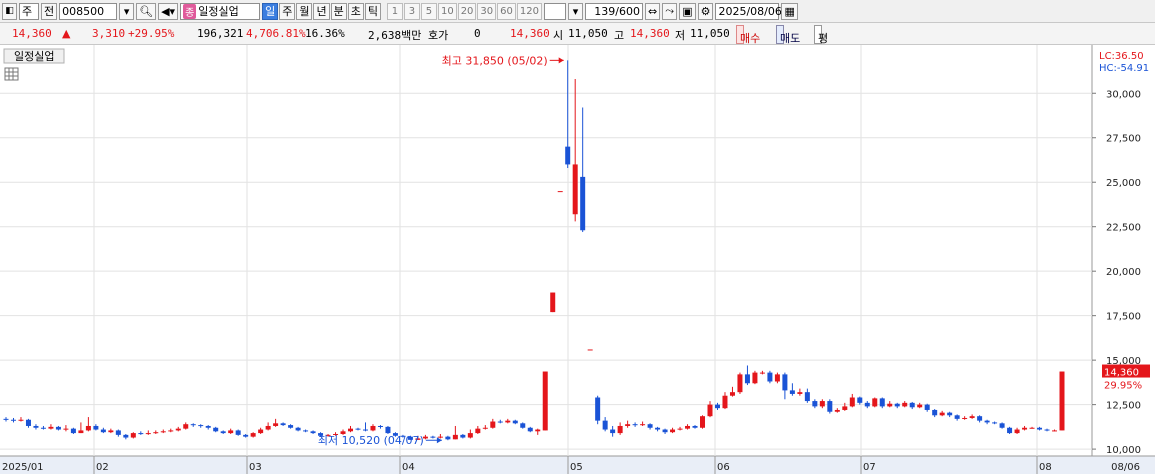  I want to click on stock-name-field: 종 일정실업, so click(220, 11).